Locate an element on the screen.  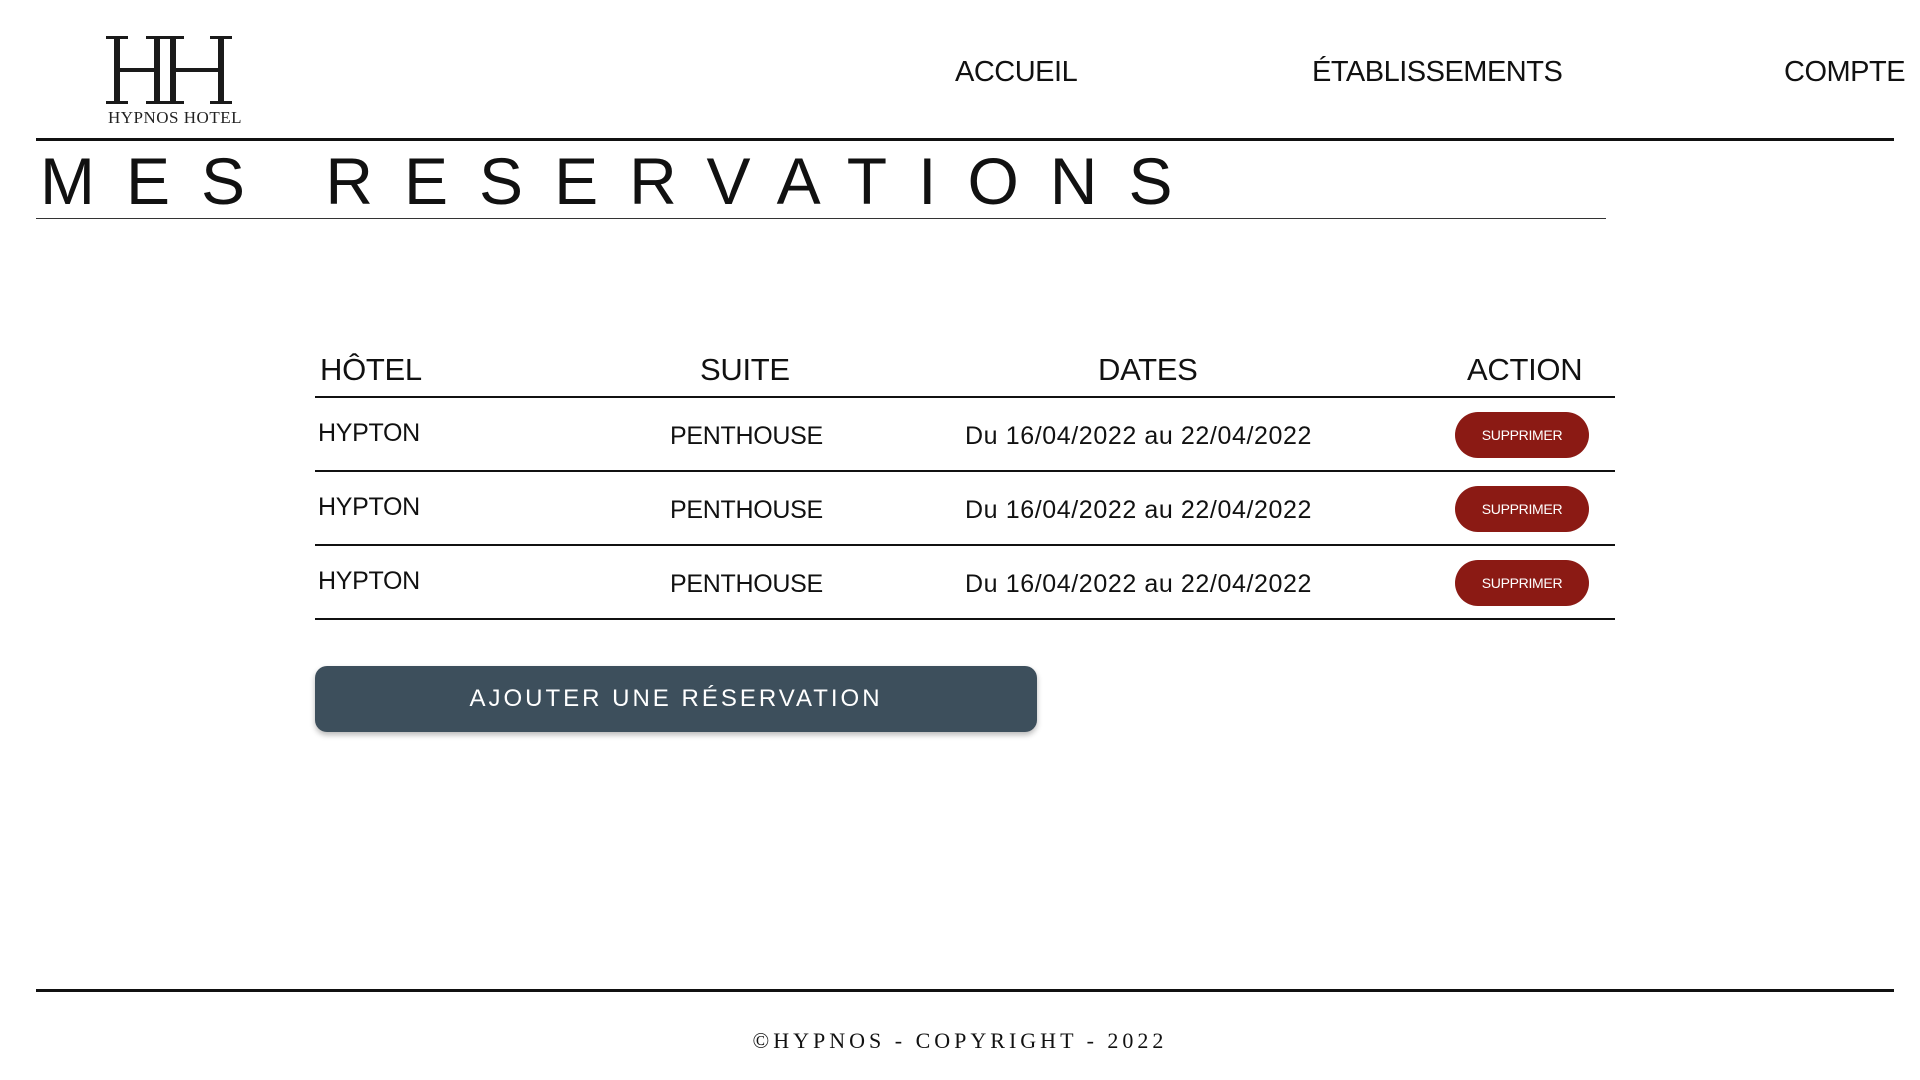
header-divider is located at coordinates (965, 139).